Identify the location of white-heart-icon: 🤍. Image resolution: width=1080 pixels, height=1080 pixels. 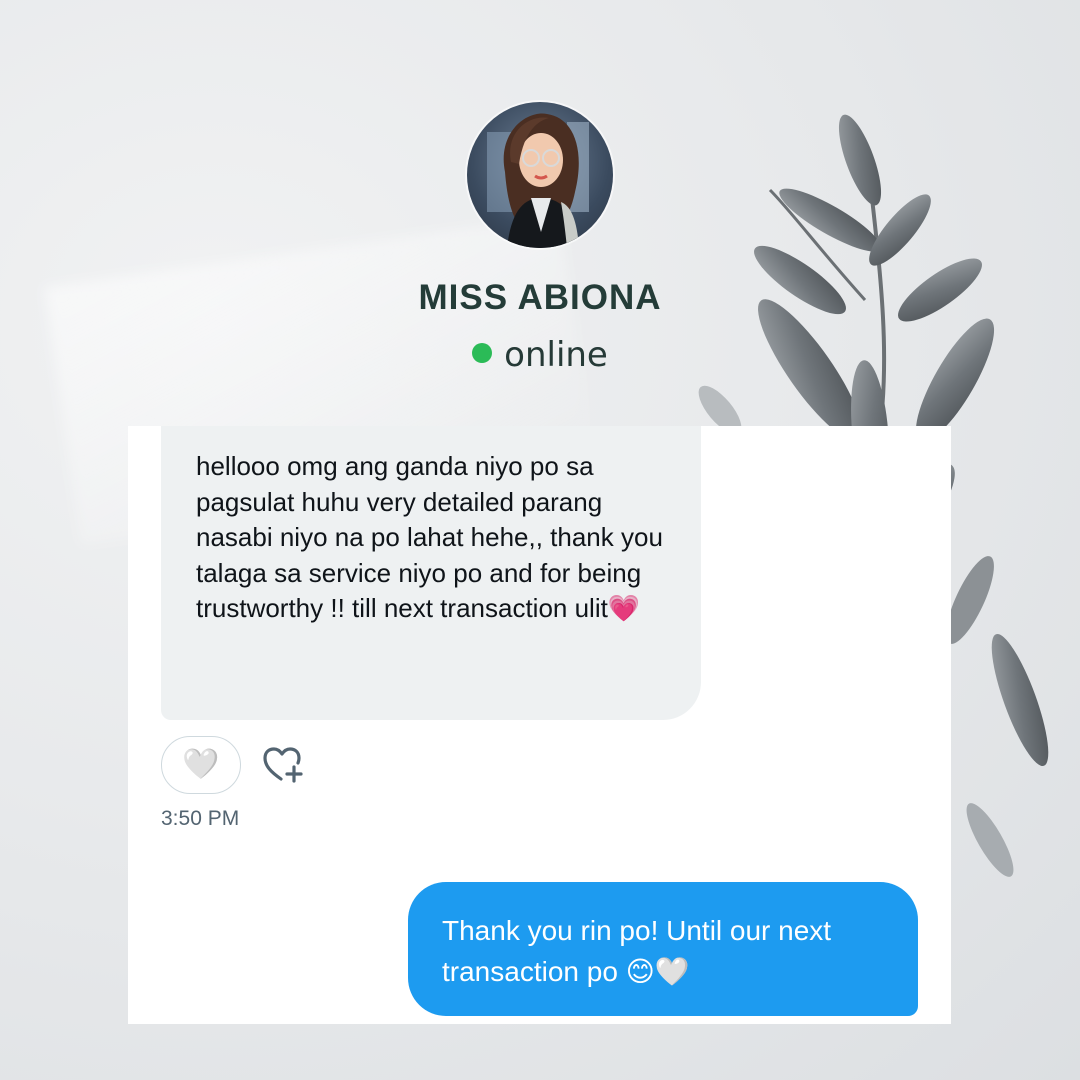
(201, 764).